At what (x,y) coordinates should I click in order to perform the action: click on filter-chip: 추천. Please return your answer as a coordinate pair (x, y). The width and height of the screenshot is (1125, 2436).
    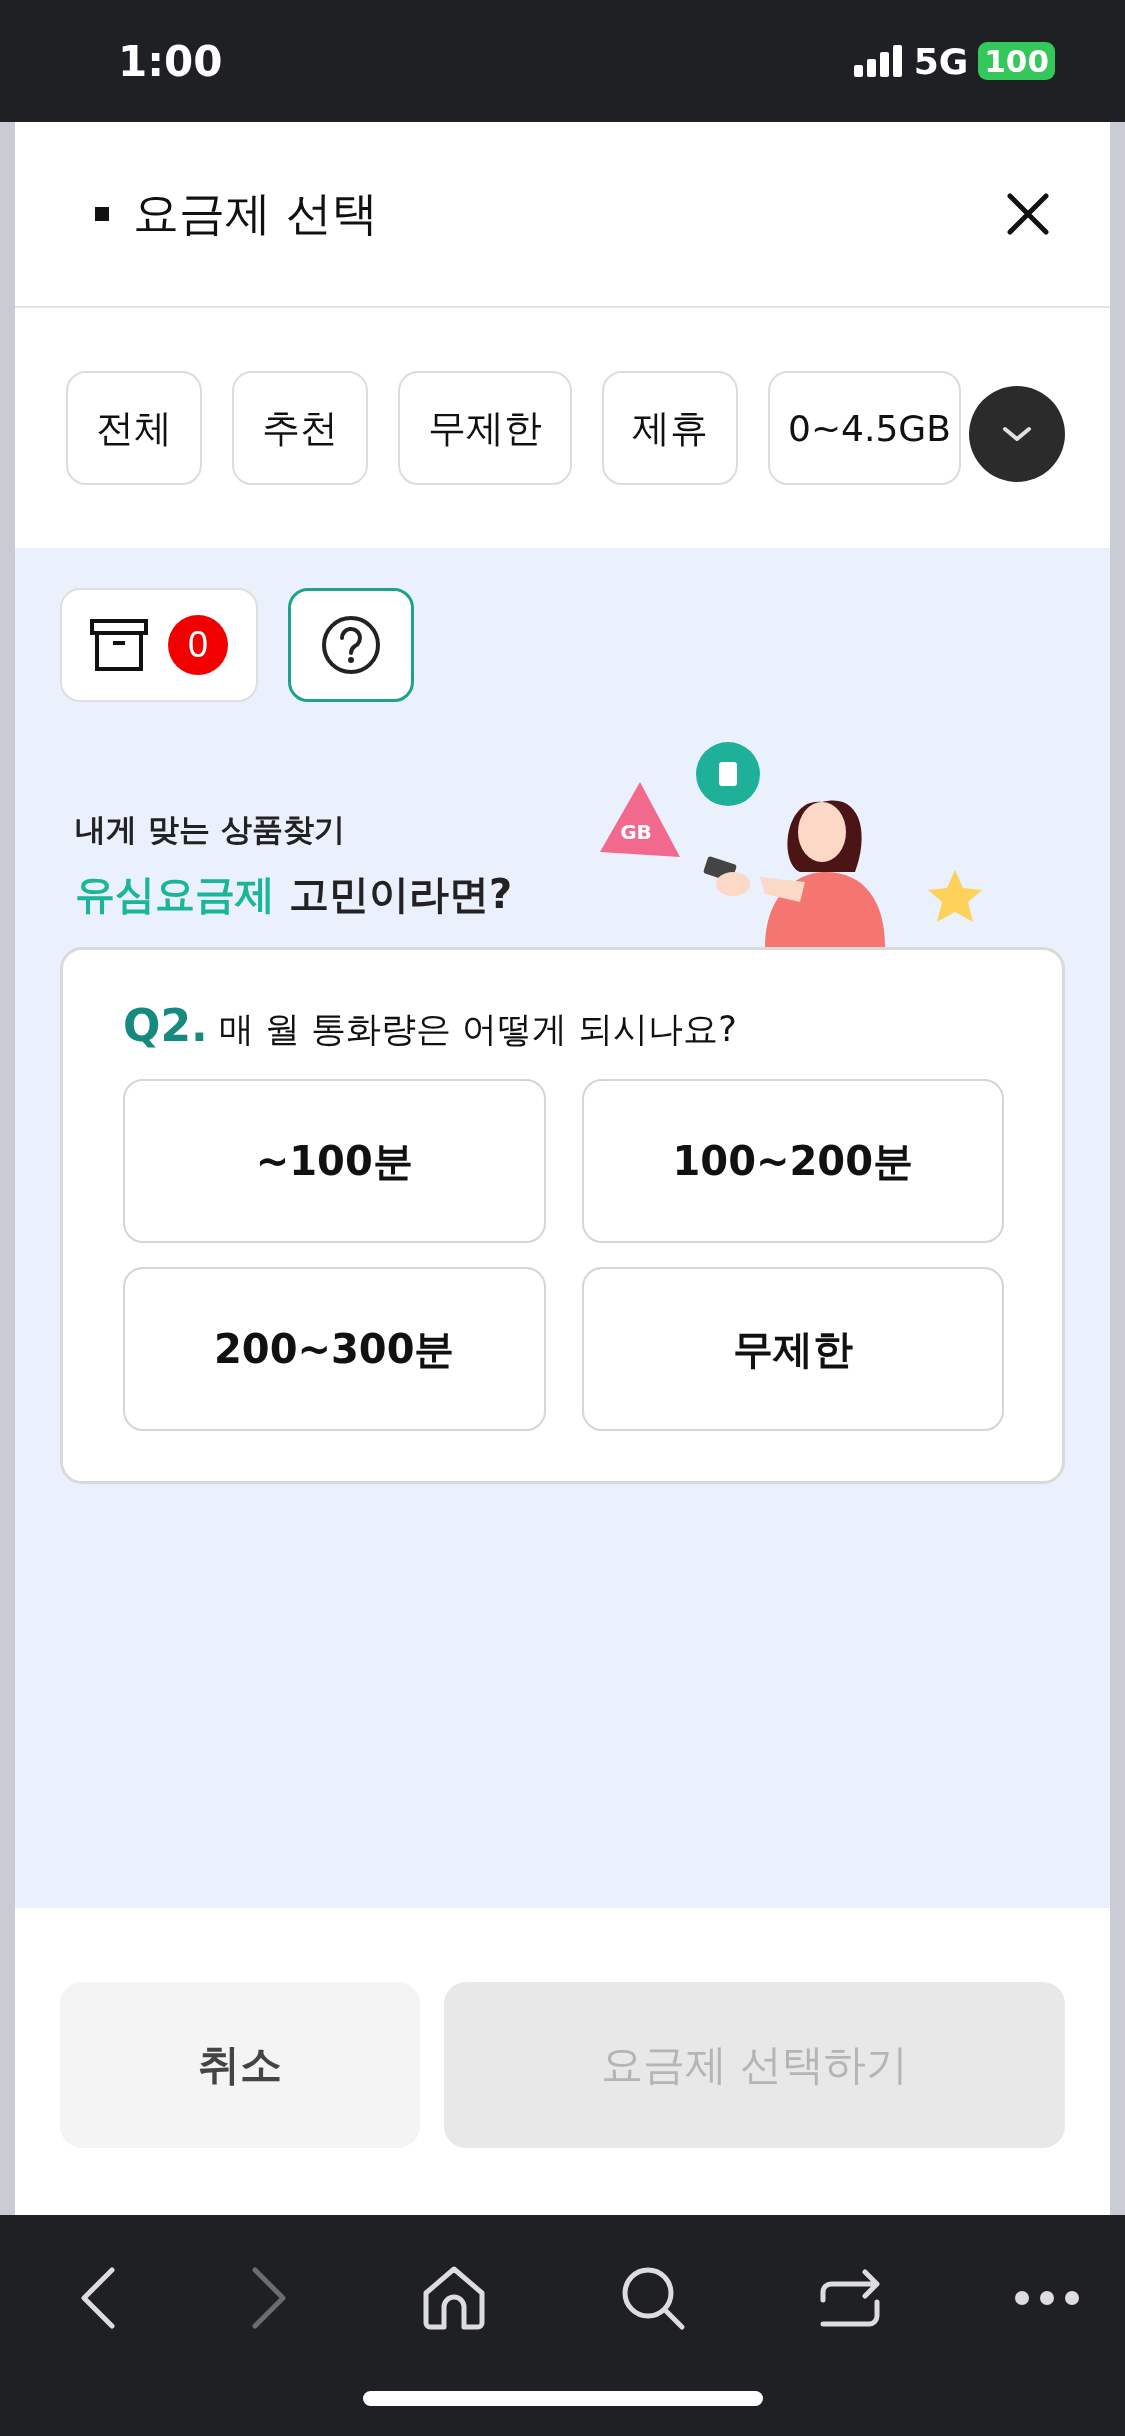
    Looking at the image, I should click on (300, 428).